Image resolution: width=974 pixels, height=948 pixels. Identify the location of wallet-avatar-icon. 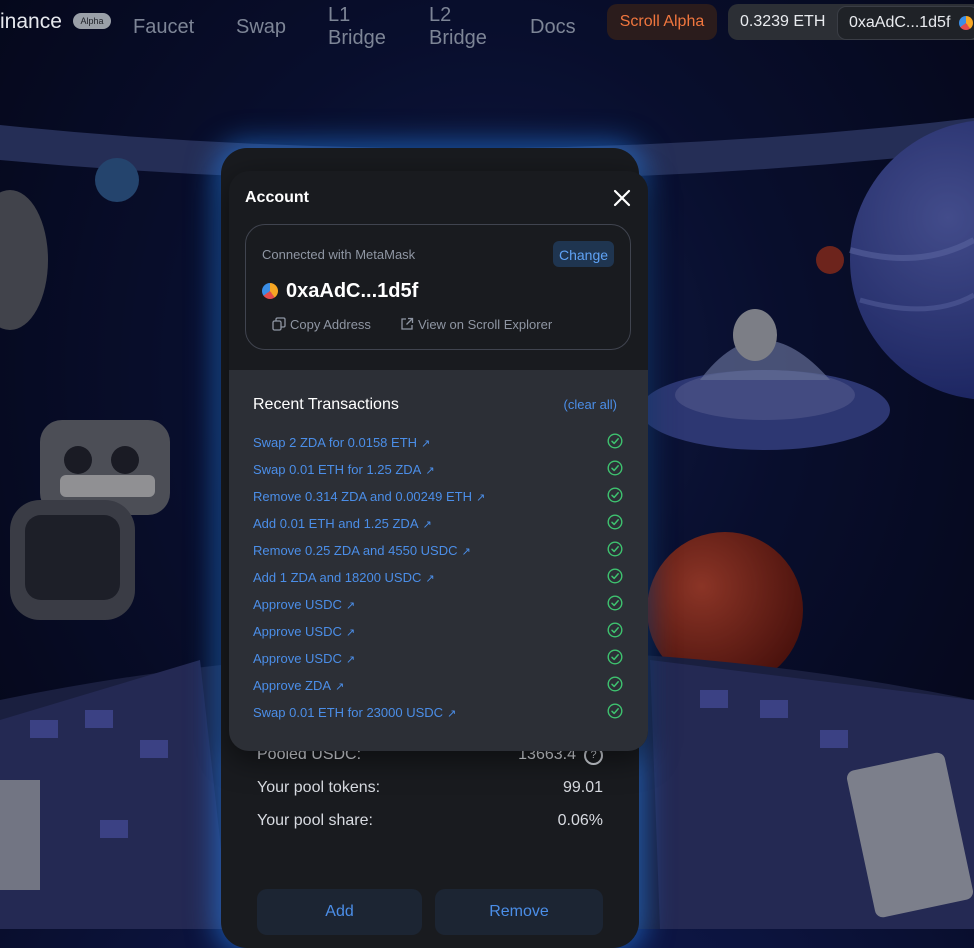
(966, 23).